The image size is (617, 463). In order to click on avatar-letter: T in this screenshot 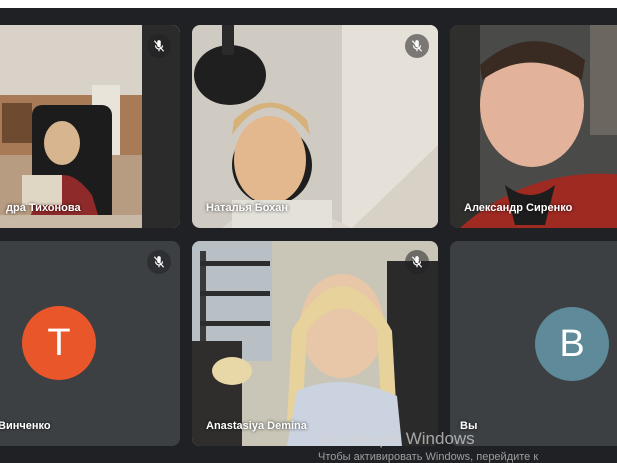, I will do `click(59, 342)`.